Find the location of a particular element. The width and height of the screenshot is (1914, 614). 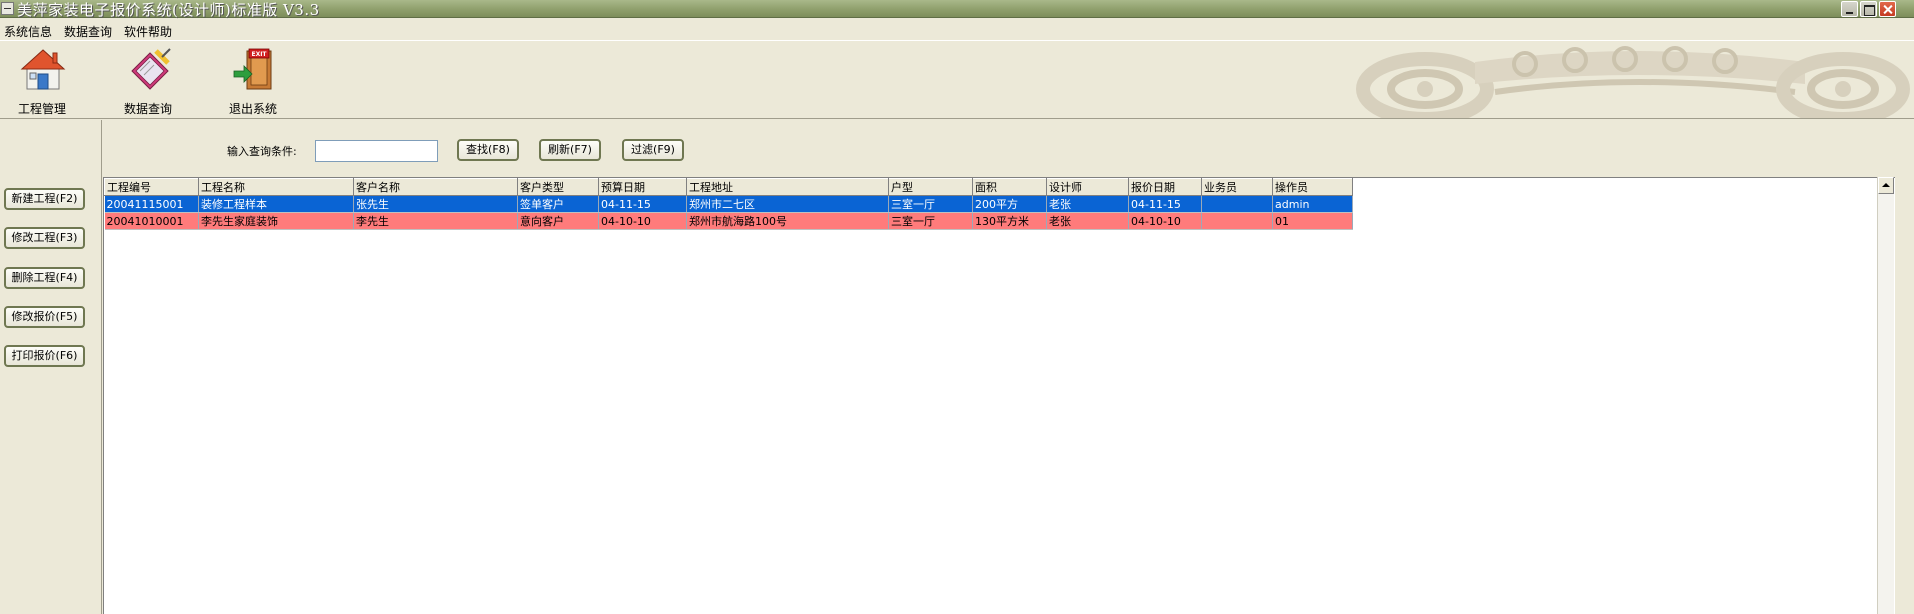

table-cell: admin is located at coordinates (1312, 204).